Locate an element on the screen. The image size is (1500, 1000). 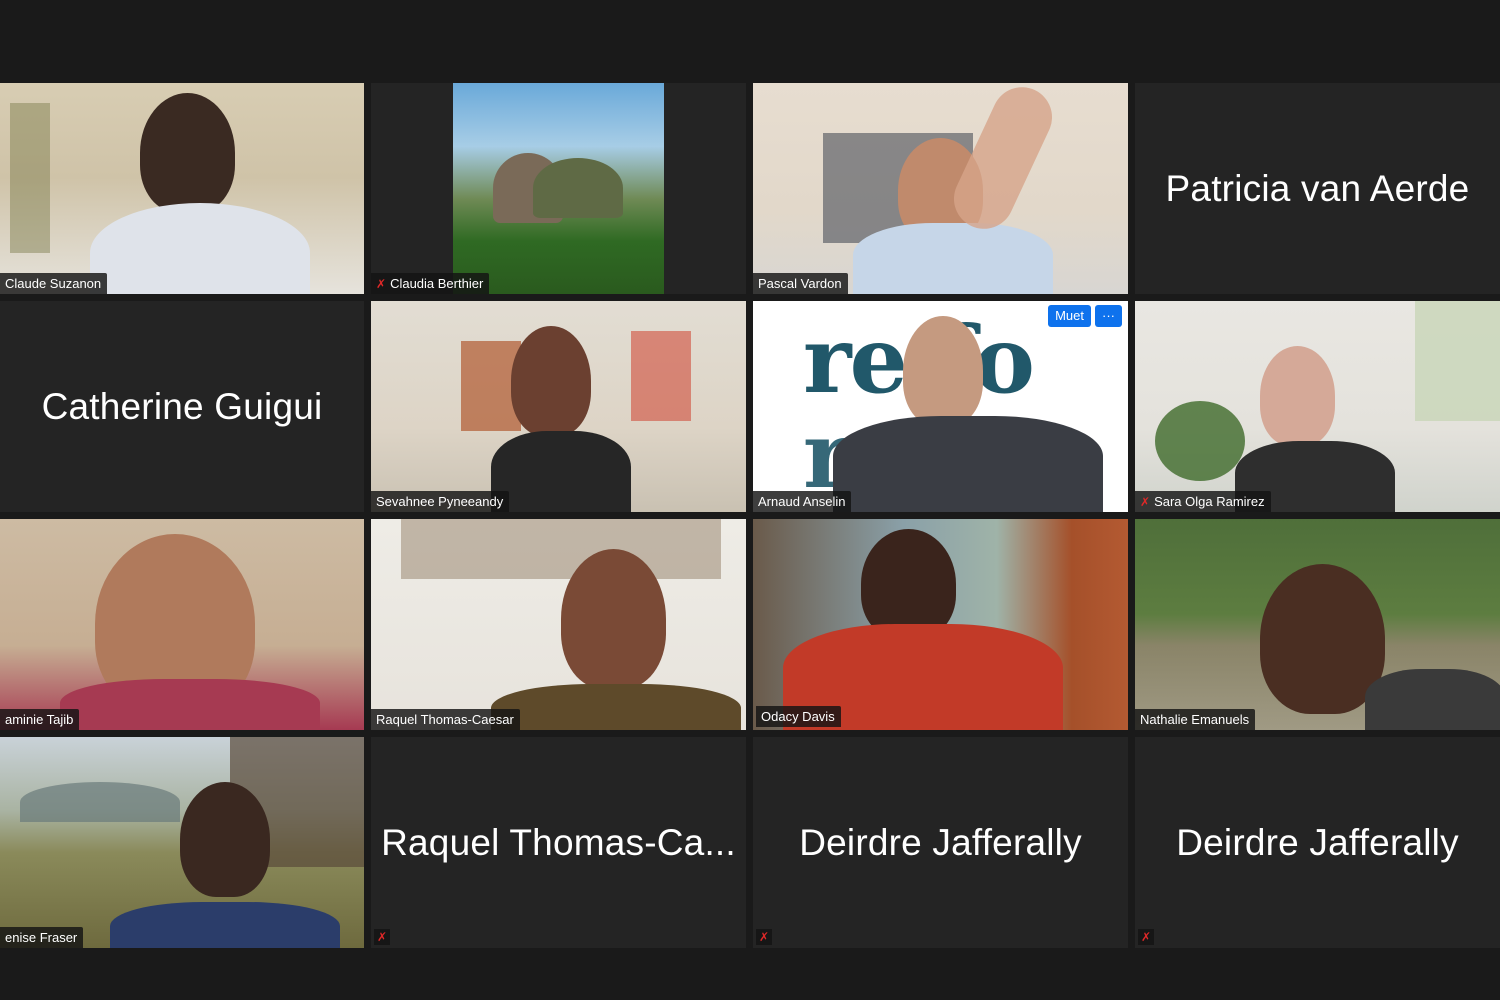
participant-name-label: Nathalie Emanuels is located at coordinates (1195, 719).